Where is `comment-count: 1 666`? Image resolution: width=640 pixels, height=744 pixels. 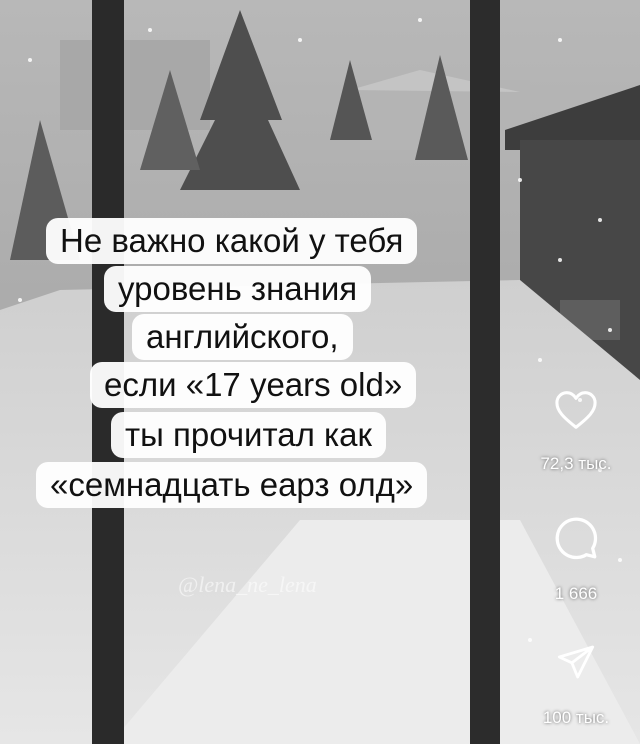
comment-count: 1 666 is located at coordinates (576, 593).